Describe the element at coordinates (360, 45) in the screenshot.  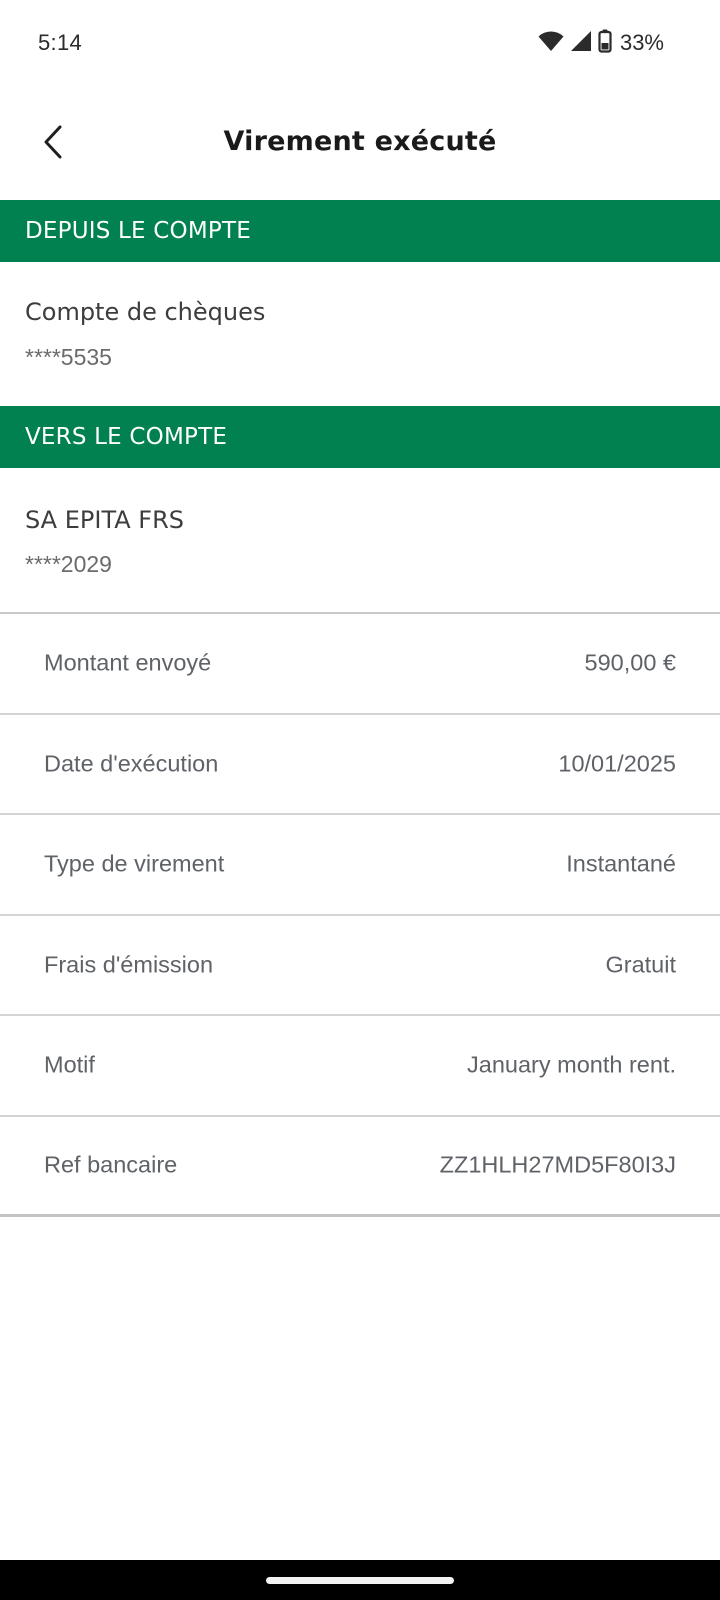
I see `status-bar: 5:14 33%` at that location.